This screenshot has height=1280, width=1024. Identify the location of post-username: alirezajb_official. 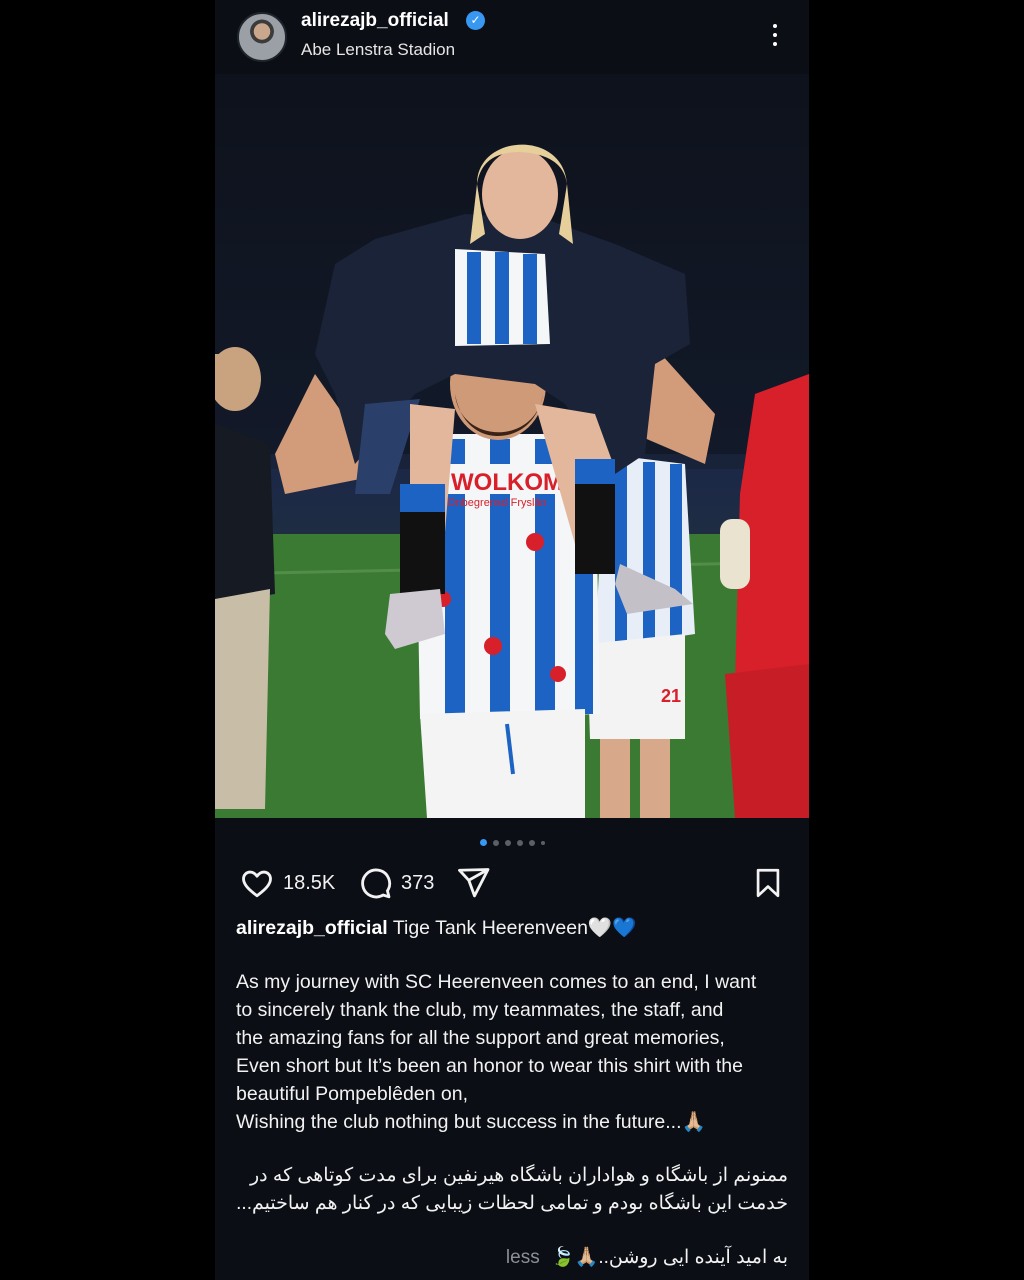
(375, 21).